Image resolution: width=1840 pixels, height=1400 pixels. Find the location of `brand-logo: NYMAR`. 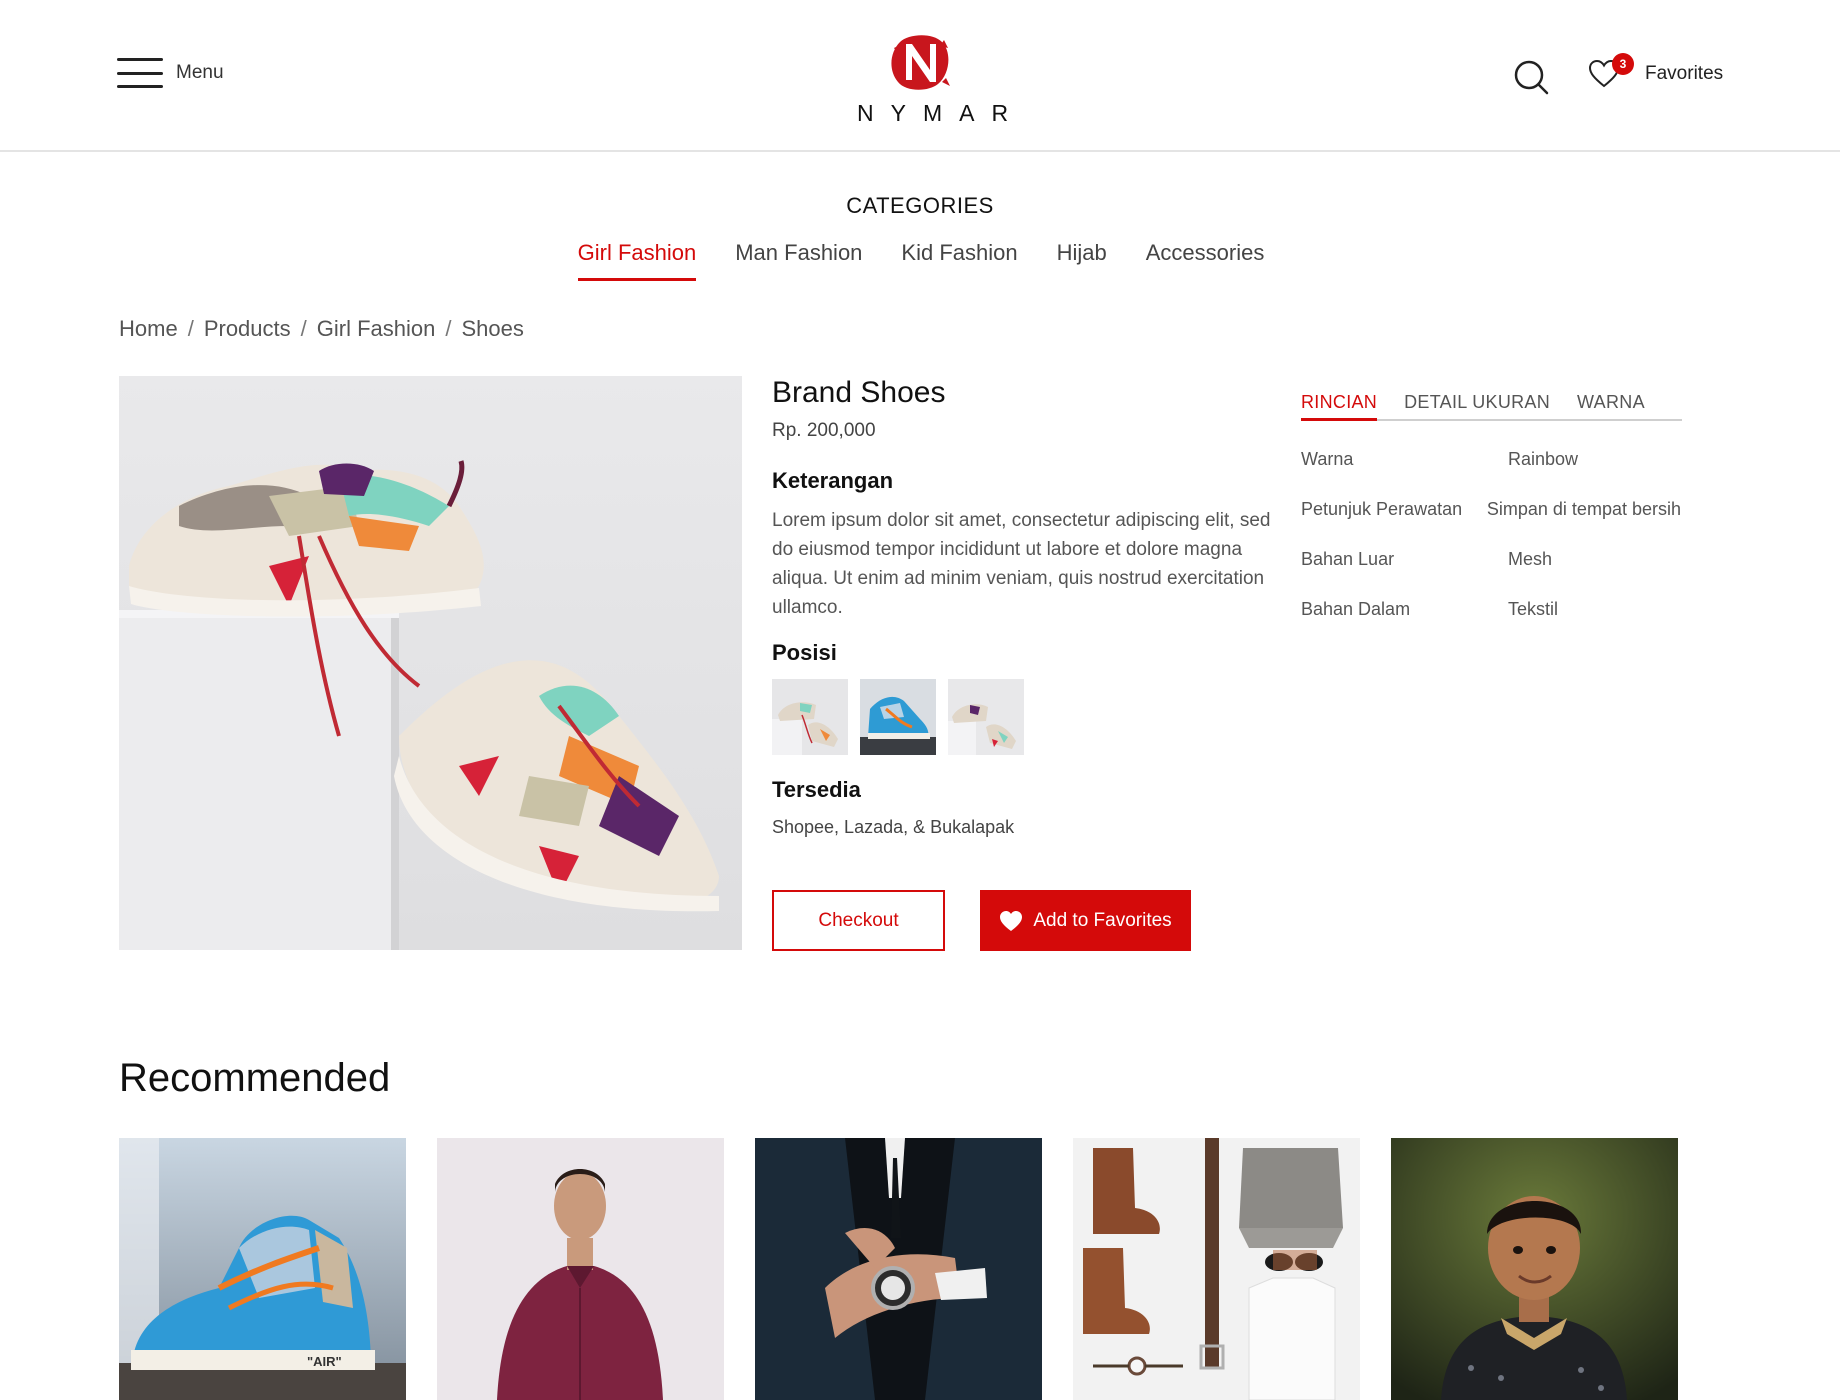

brand-logo: NYMAR is located at coordinates (933, 80).